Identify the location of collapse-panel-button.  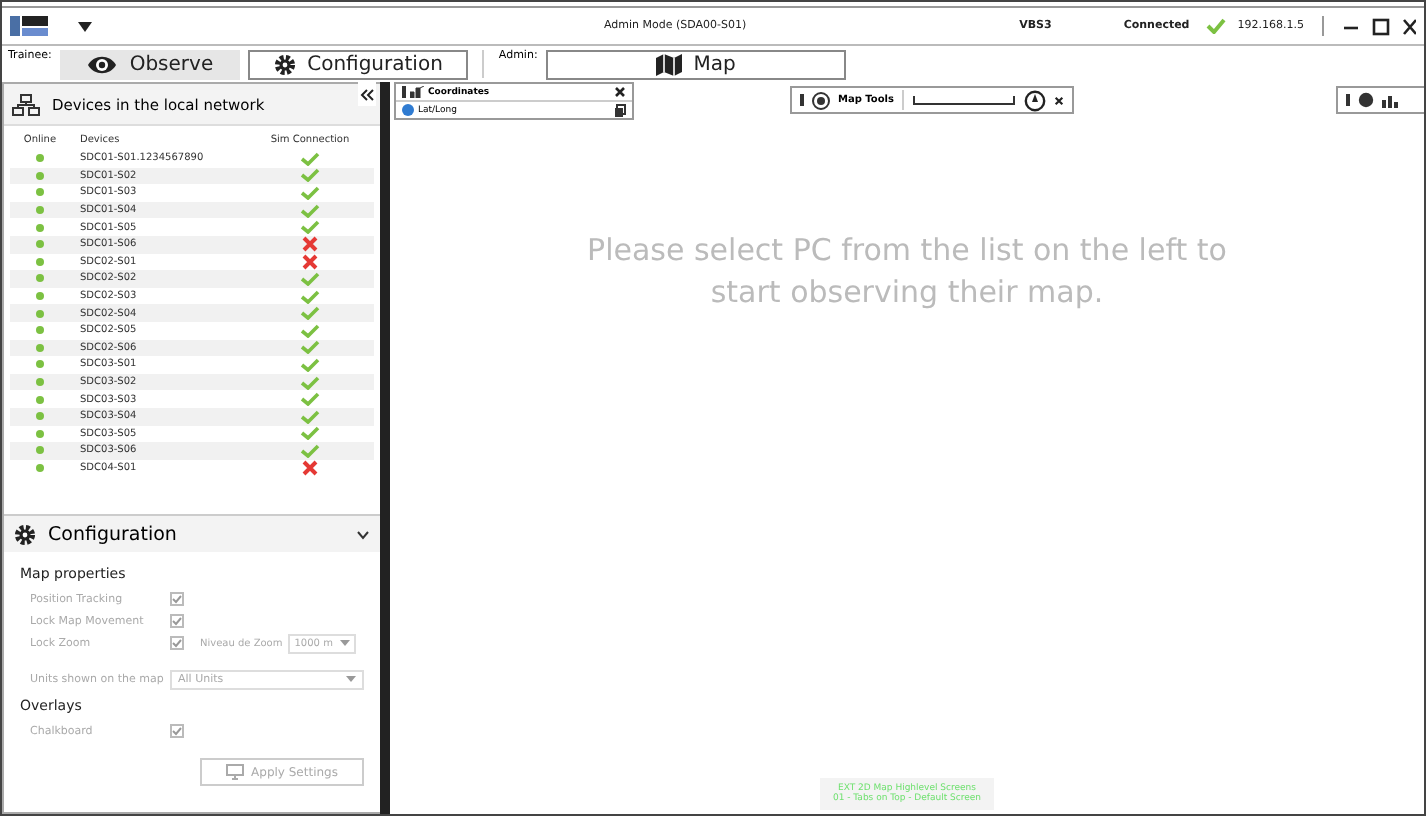
(367, 94).